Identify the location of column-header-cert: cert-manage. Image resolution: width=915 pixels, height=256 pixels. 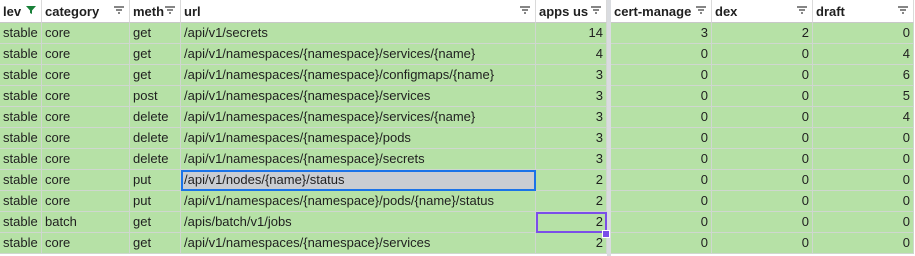
(661, 11).